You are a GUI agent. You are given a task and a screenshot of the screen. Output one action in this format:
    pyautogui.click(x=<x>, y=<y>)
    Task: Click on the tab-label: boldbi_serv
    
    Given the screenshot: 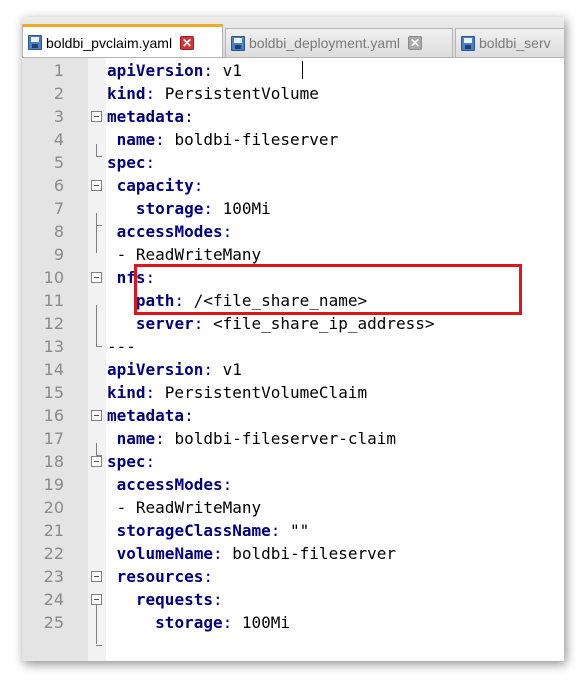 What is the action you would take?
    pyautogui.click(x=515, y=43)
    